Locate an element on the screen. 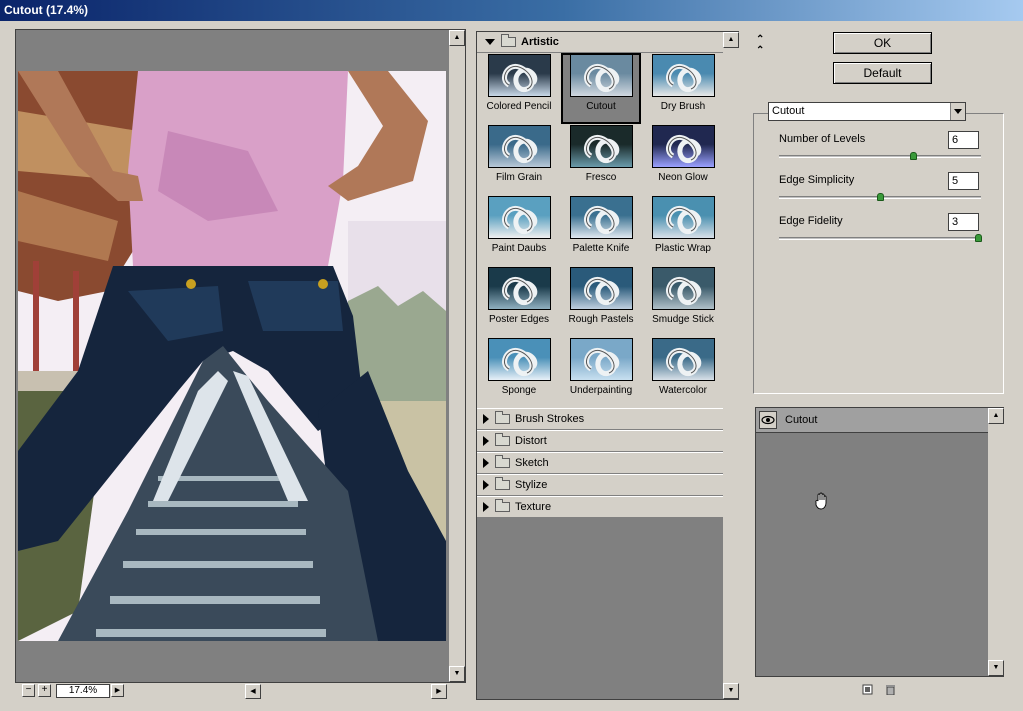 Image resolution: width=1023 pixels, height=711 pixels. zoom-out-button: − is located at coordinates (28, 690).